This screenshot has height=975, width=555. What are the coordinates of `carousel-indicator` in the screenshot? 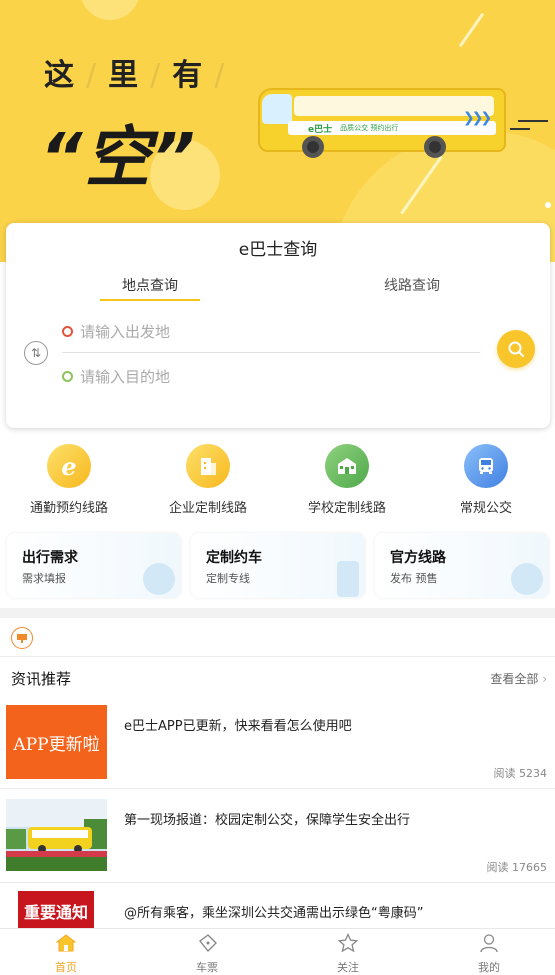 It's located at (548, 205).